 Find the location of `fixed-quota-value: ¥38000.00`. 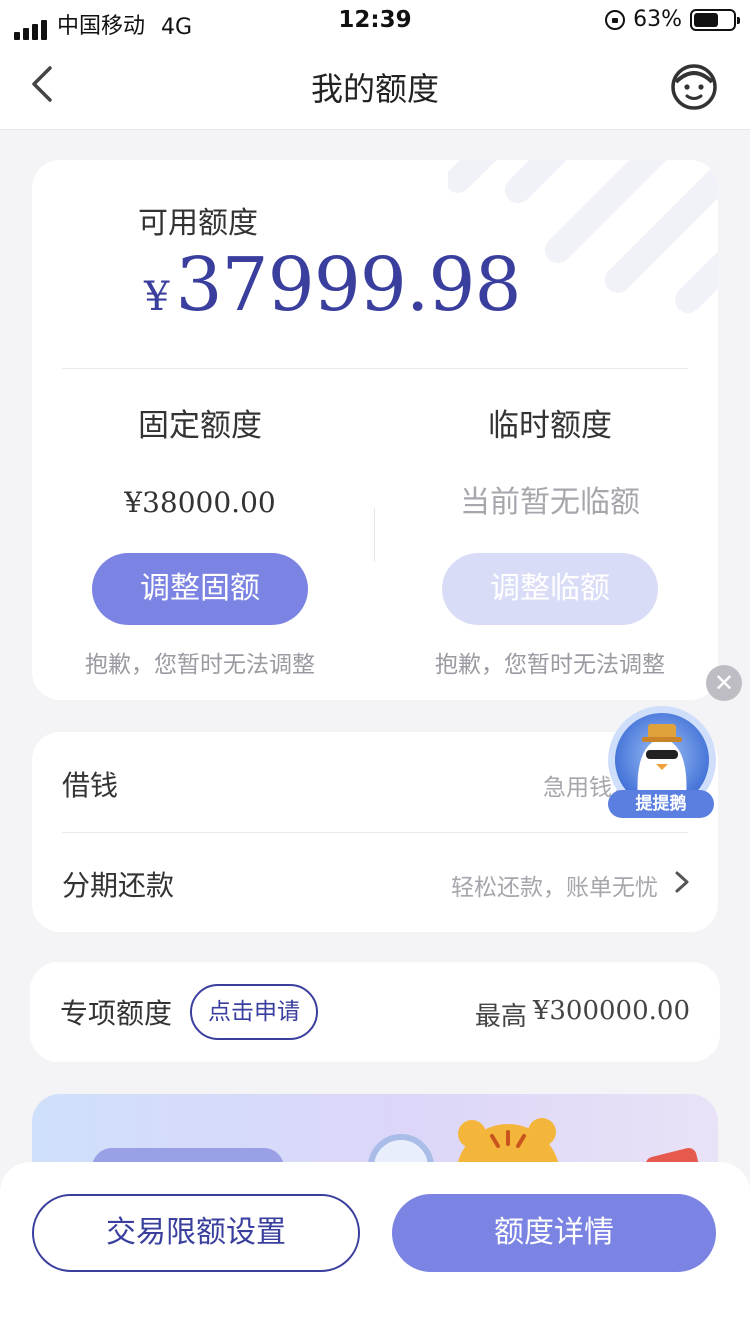

fixed-quota-value: ¥38000.00 is located at coordinates (200, 502).